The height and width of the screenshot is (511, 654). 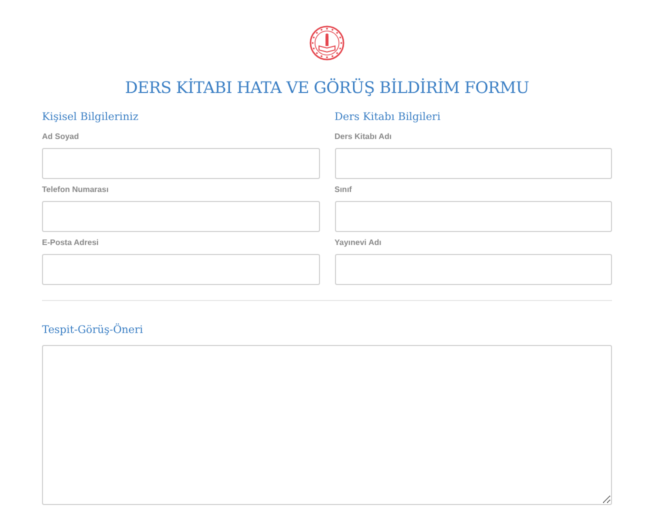 What do you see at coordinates (343, 190) in the screenshot?
I see `field-label: Sınıf` at bounding box center [343, 190].